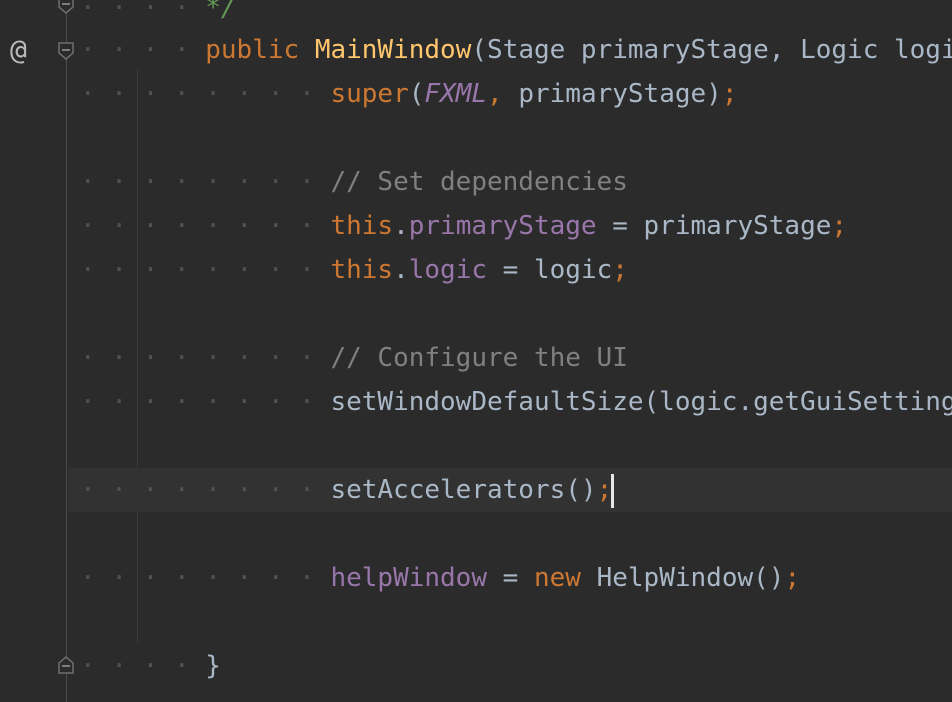  What do you see at coordinates (711, 50) in the screenshot?
I see `constructor-params: (Stage primaryStage, Logic logic) {` at bounding box center [711, 50].